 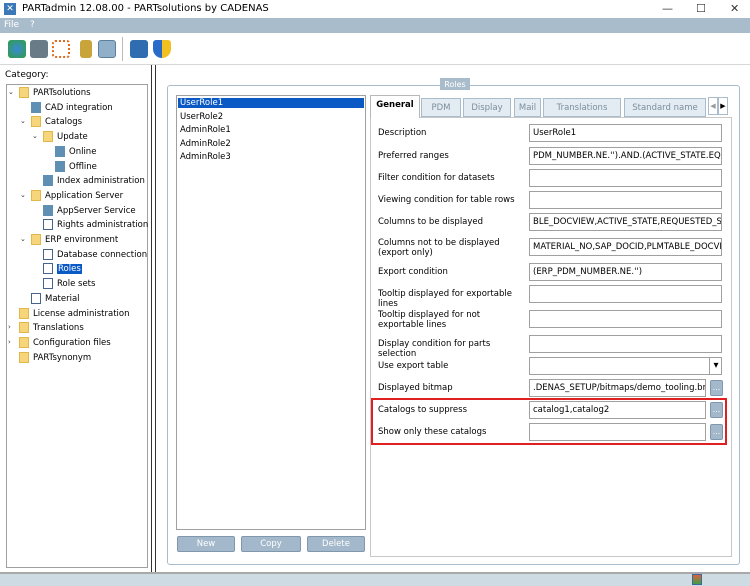 I want to click on tree-item: CAD integration, so click(x=72, y=108).